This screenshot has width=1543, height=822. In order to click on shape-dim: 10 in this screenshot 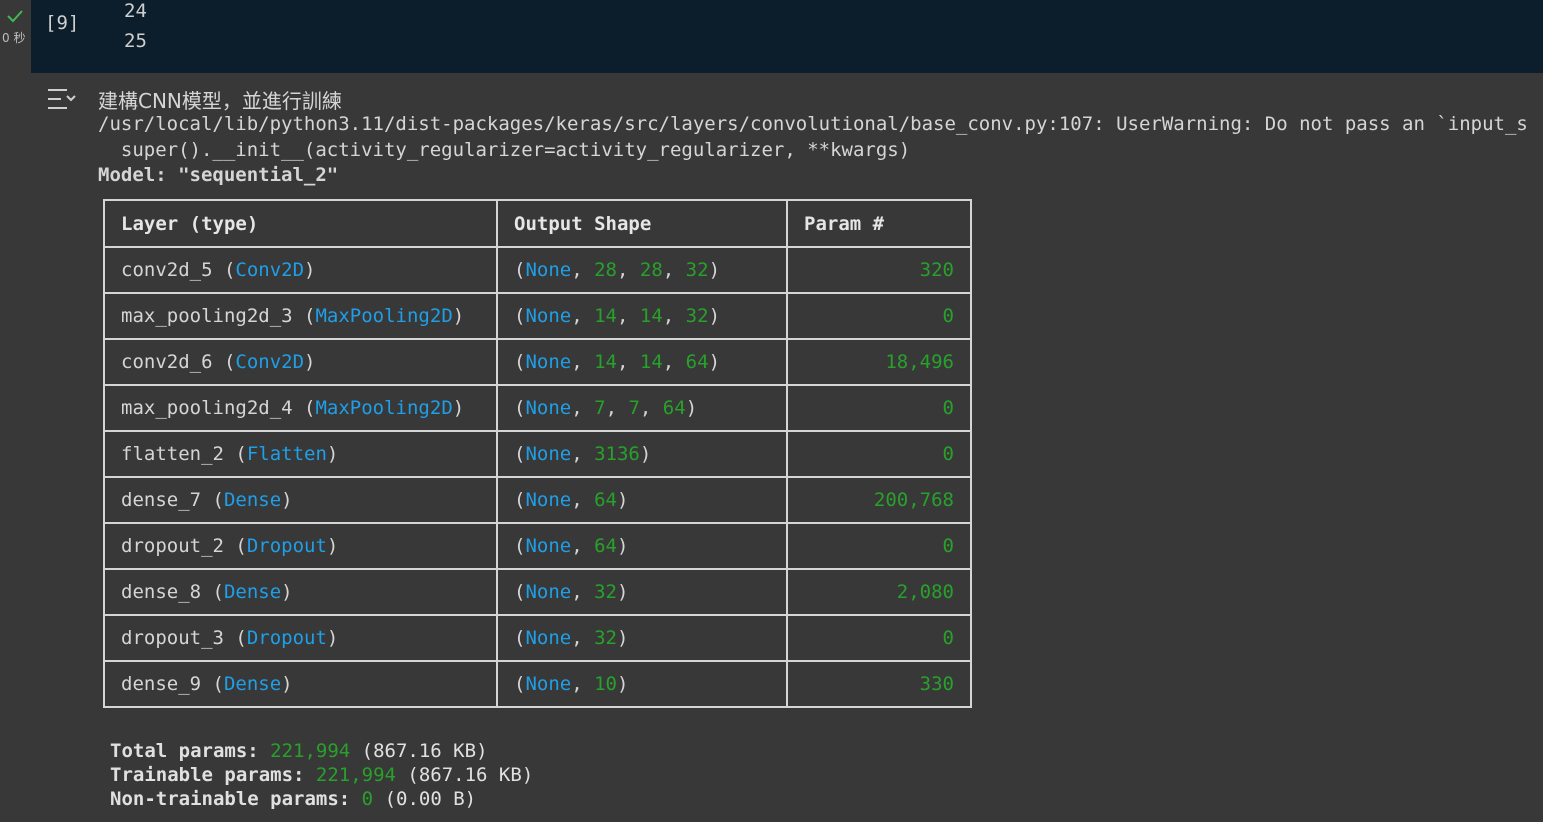, I will do `click(605, 684)`.